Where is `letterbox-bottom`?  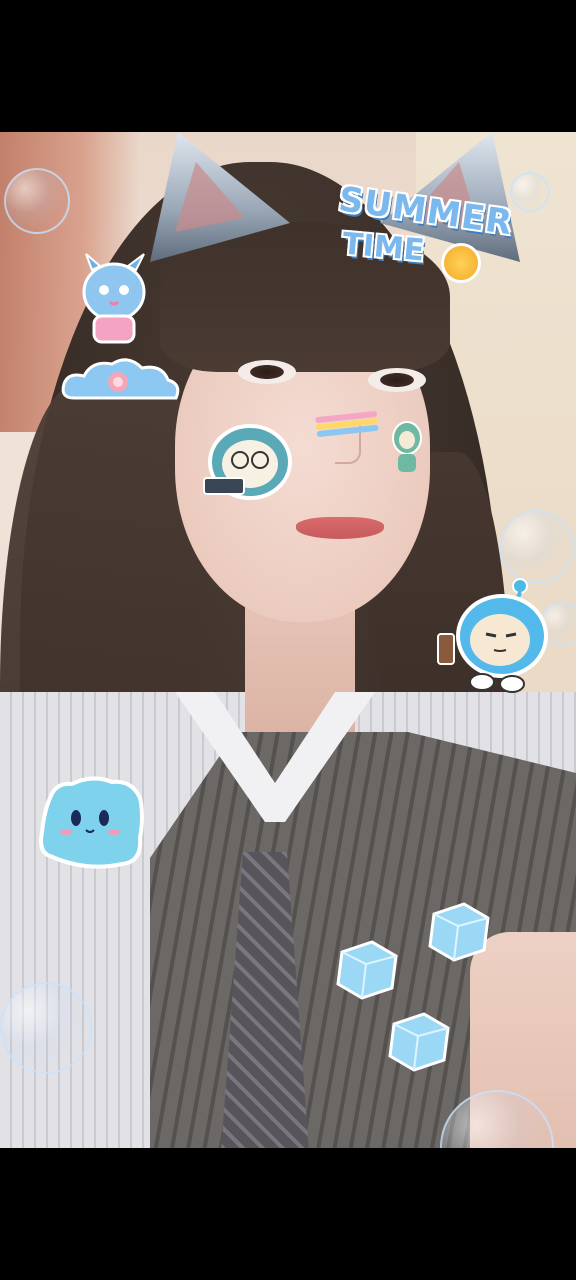
letterbox-bottom is located at coordinates (288, 1214).